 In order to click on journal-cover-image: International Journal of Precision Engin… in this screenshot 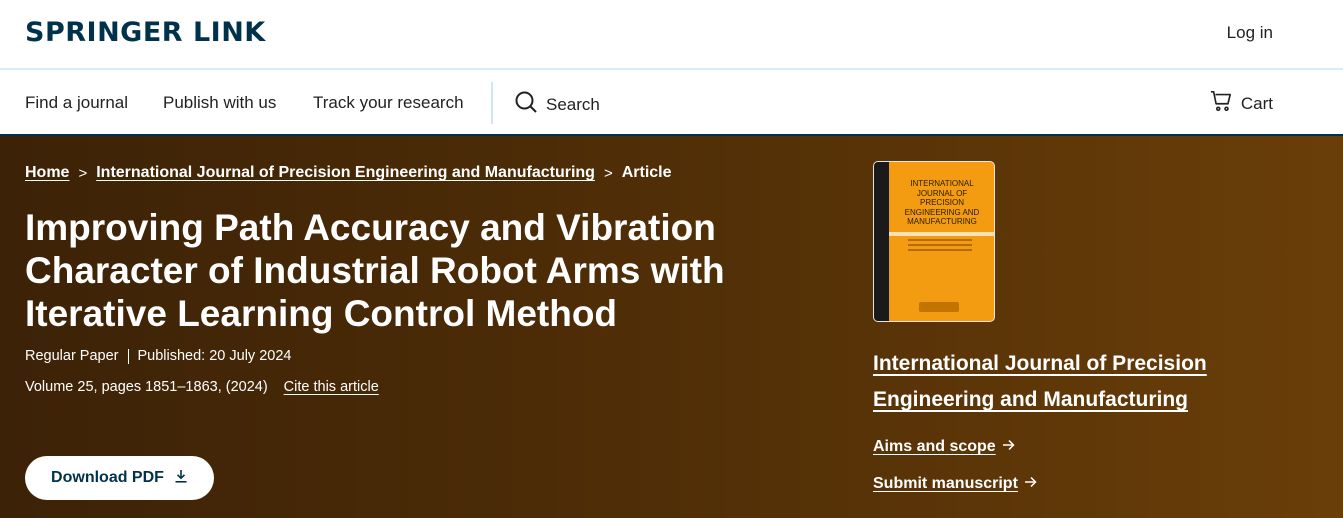, I will do `click(934, 241)`.